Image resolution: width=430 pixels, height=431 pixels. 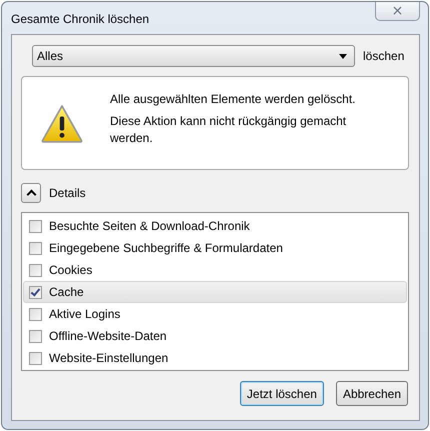 I want to click on range-label: löschen, so click(x=383, y=56).